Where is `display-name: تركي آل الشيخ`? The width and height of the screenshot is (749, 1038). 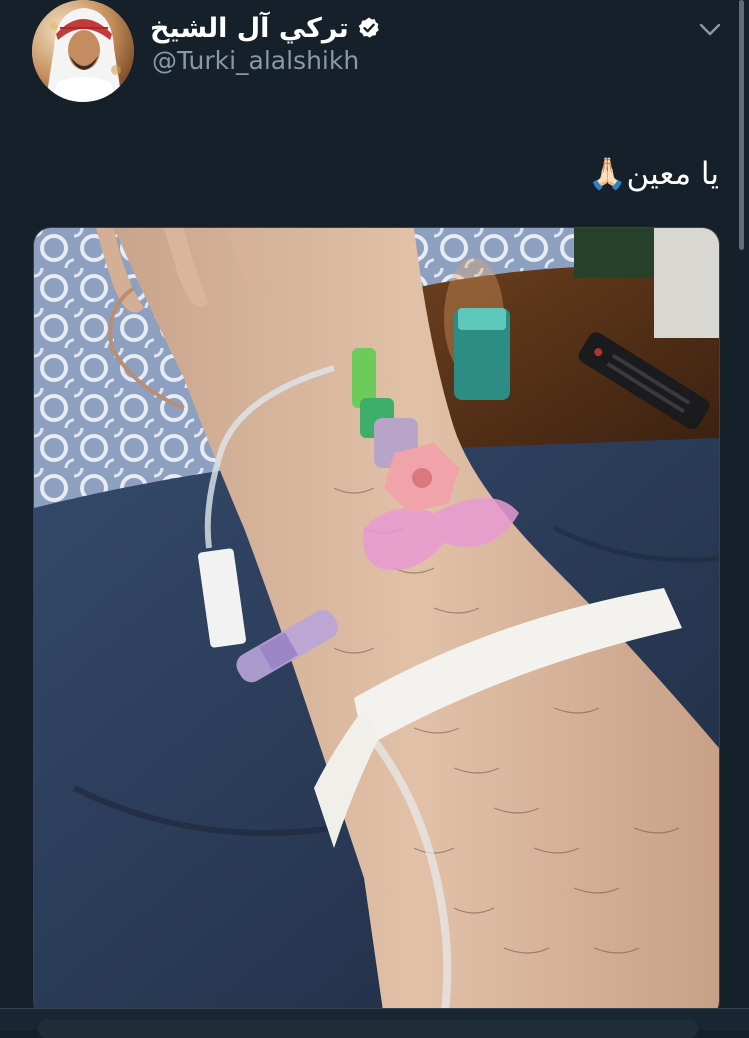
display-name: تركي آل الشيخ is located at coordinates (249, 28).